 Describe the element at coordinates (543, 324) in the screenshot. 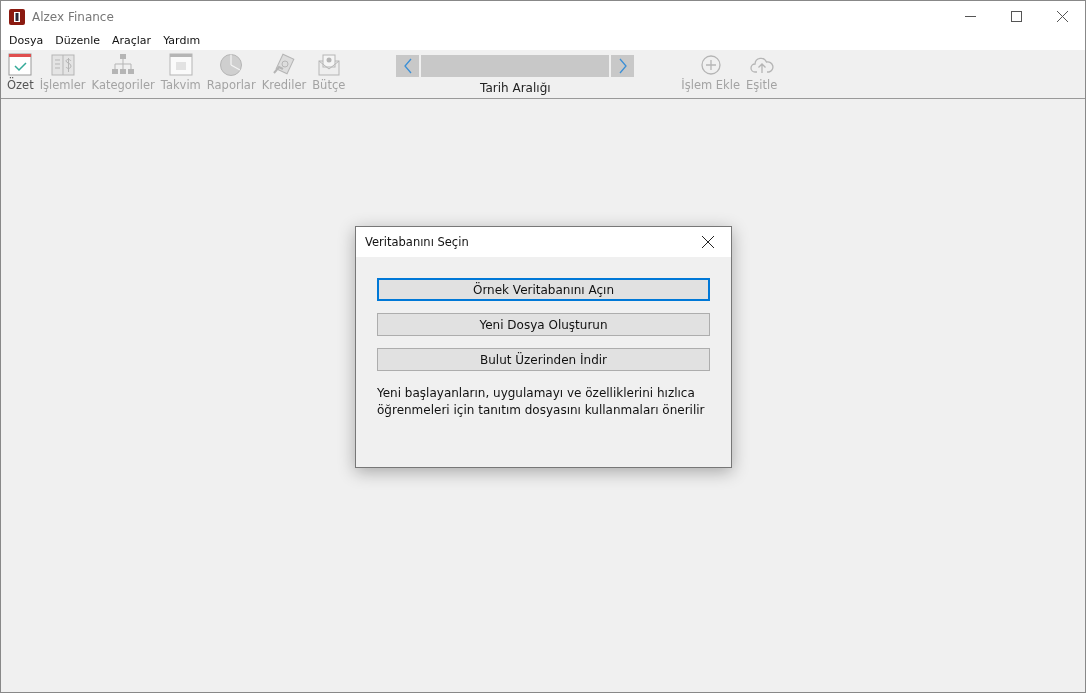

I see `dialog-button: Yeni Dosya Oluşturun` at that location.